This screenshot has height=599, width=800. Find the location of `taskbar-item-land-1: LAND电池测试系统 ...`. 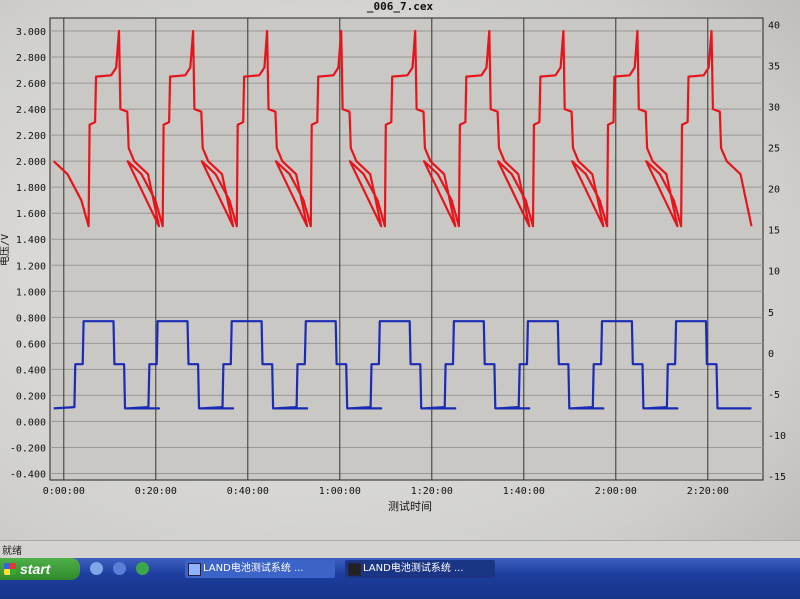

taskbar-item-land-1: LAND电池测试系统 ... is located at coordinates (260, 569).